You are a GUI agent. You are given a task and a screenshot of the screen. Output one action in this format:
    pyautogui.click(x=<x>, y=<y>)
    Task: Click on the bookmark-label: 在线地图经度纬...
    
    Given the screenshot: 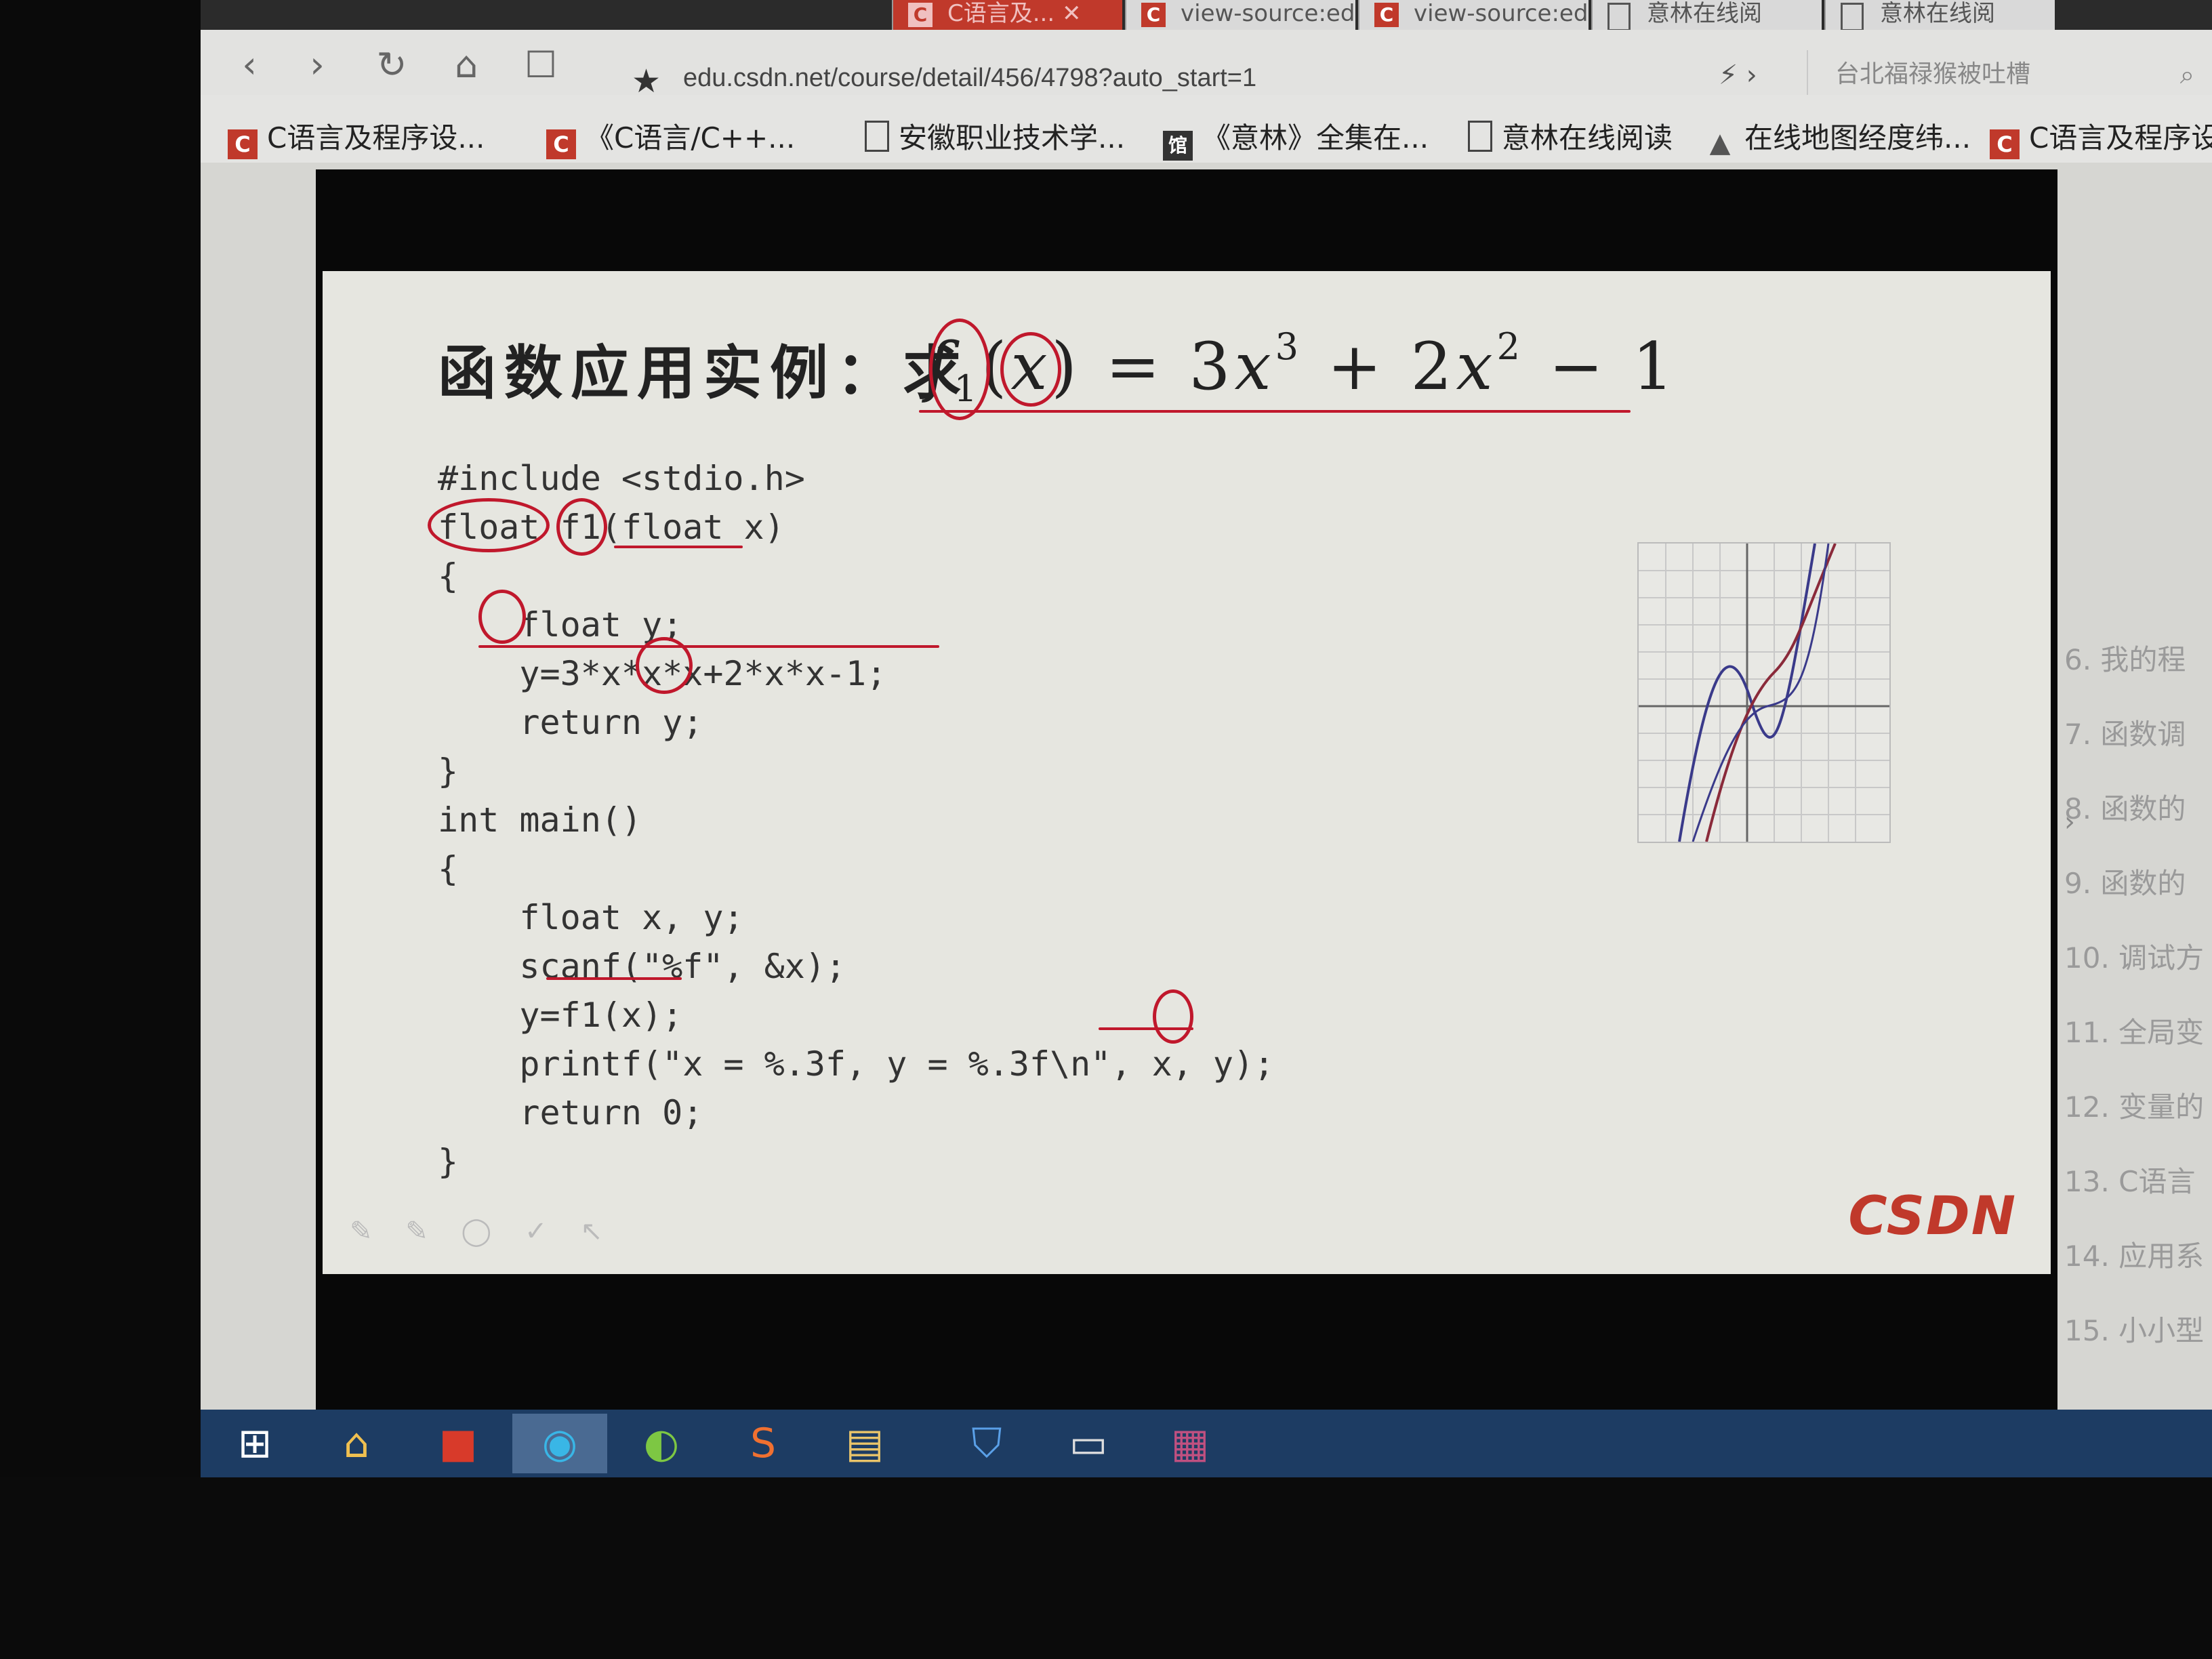 What is the action you would take?
    pyautogui.click(x=1858, y=138)
    